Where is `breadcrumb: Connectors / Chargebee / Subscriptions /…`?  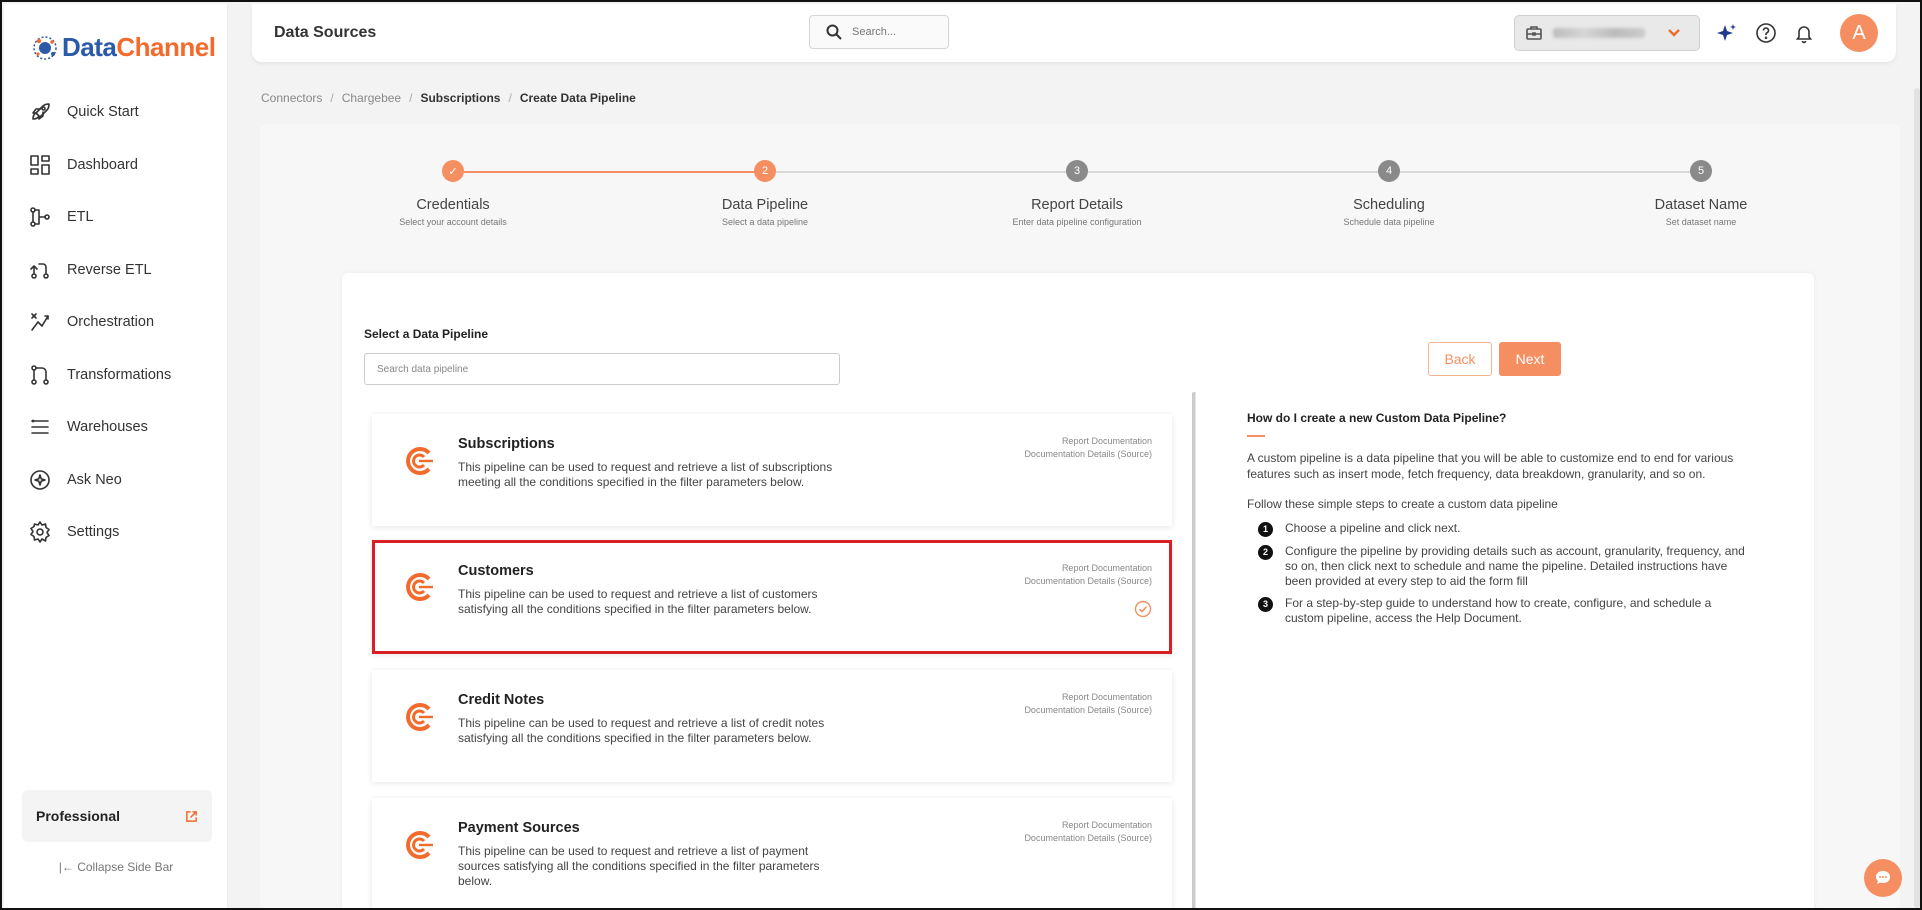 breadcrumb: Connectors / Chargebee / Subscriptions /… is located at coordinates (448, 98).